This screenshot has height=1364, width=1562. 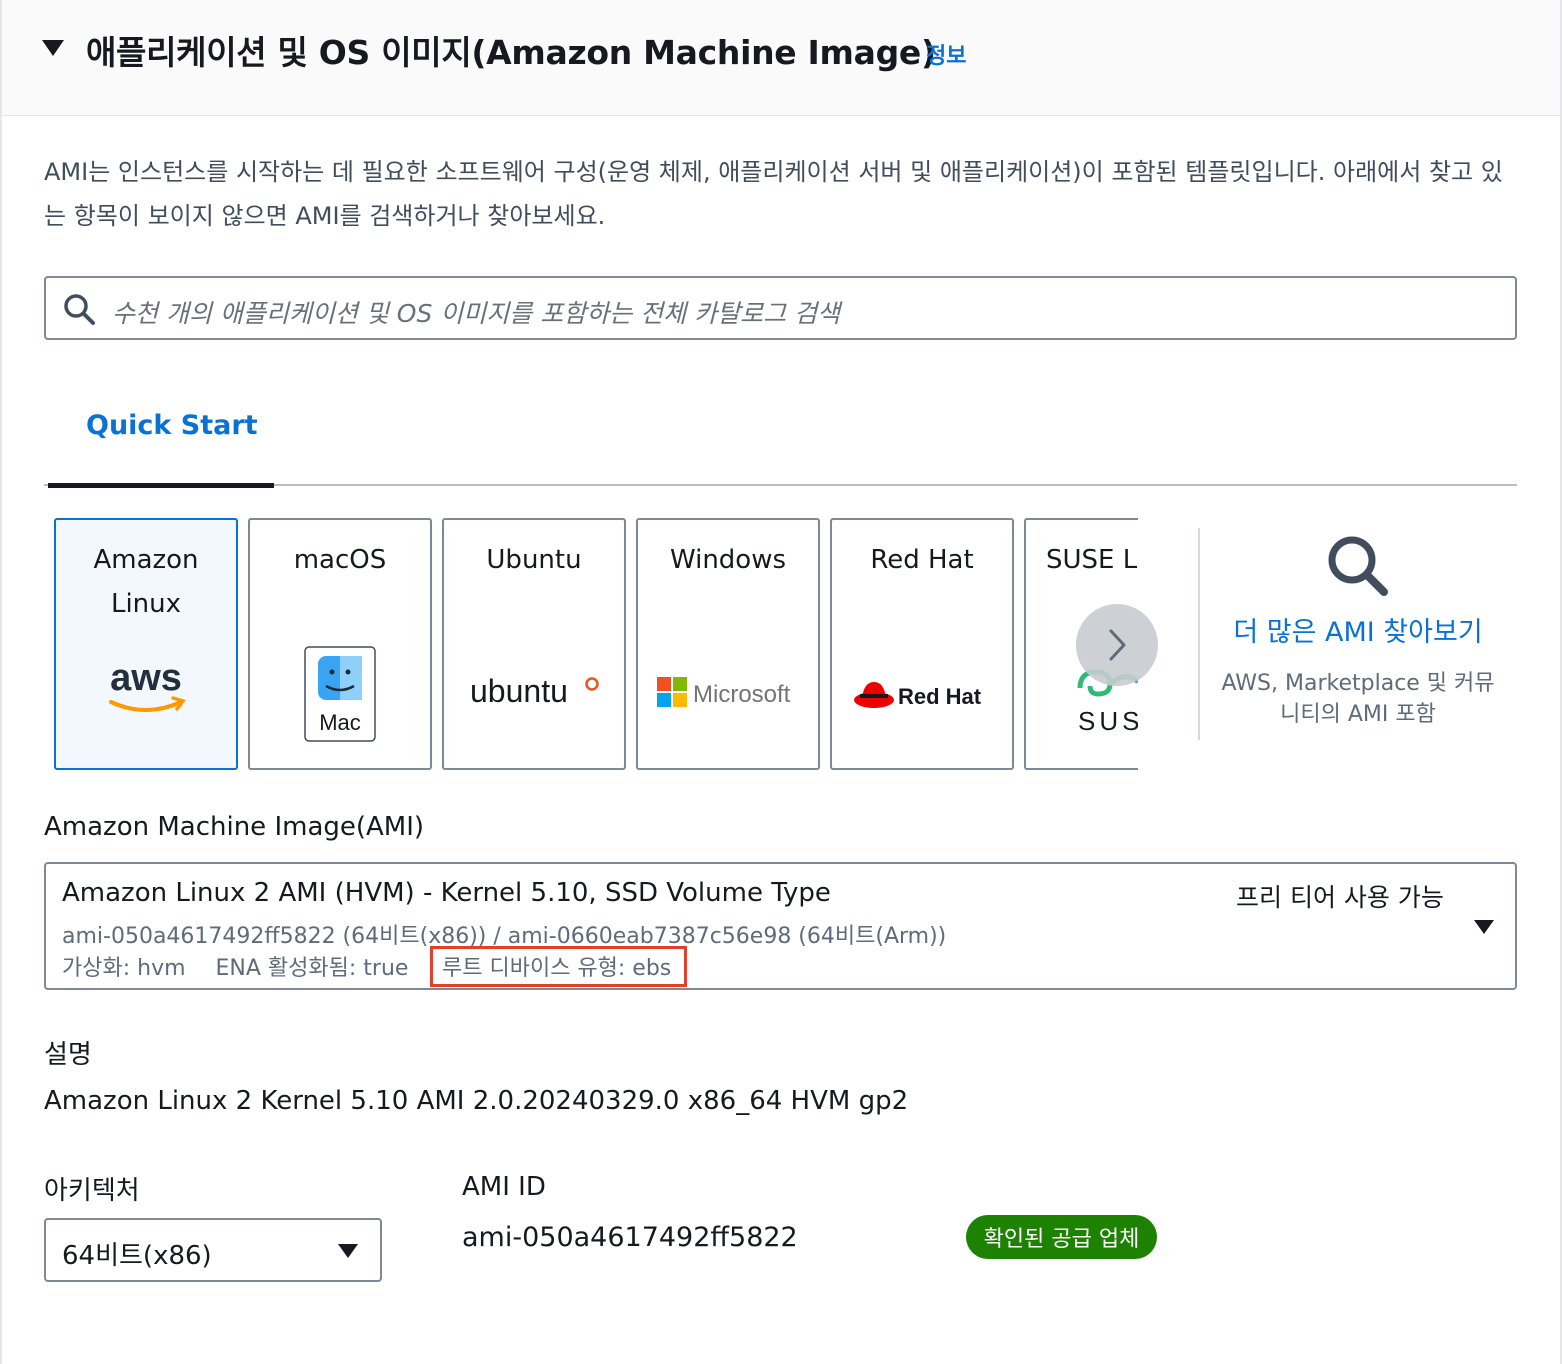 What do you see at coordinates (534, 644) in the screenshot?
I see `os-tile-ubuntu: Ubuntu ubuntu` at bounding box center [534, 644].